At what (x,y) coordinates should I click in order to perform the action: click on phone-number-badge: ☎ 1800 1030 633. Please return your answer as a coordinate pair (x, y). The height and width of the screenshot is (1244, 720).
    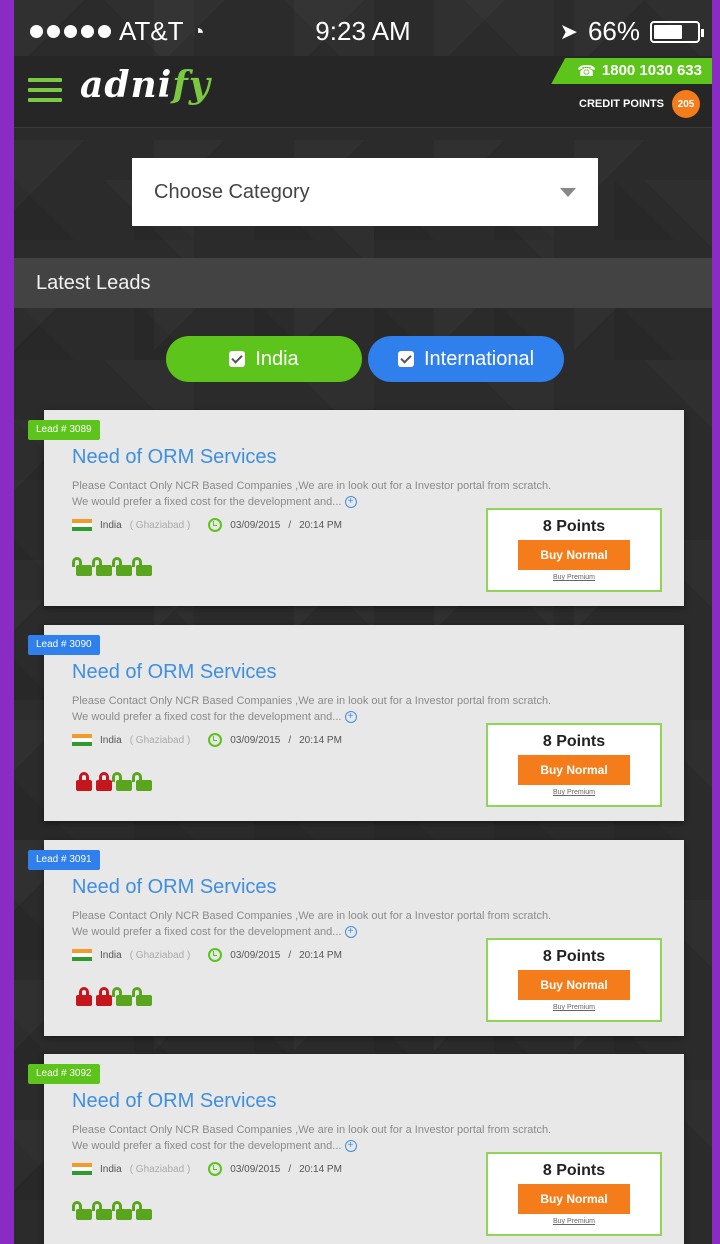
    Looking at the image, I should click on (631, 71).